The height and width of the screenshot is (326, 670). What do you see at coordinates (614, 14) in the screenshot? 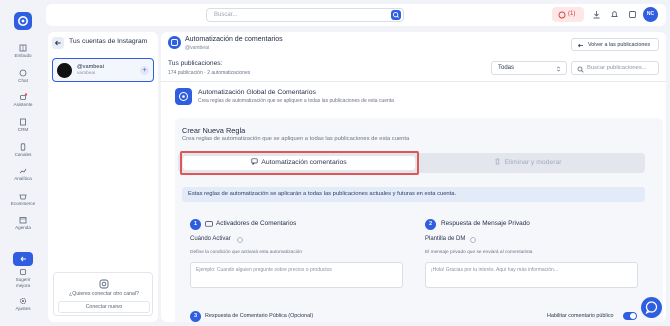
I see `bell-icon` at bounding box center [614, 14].